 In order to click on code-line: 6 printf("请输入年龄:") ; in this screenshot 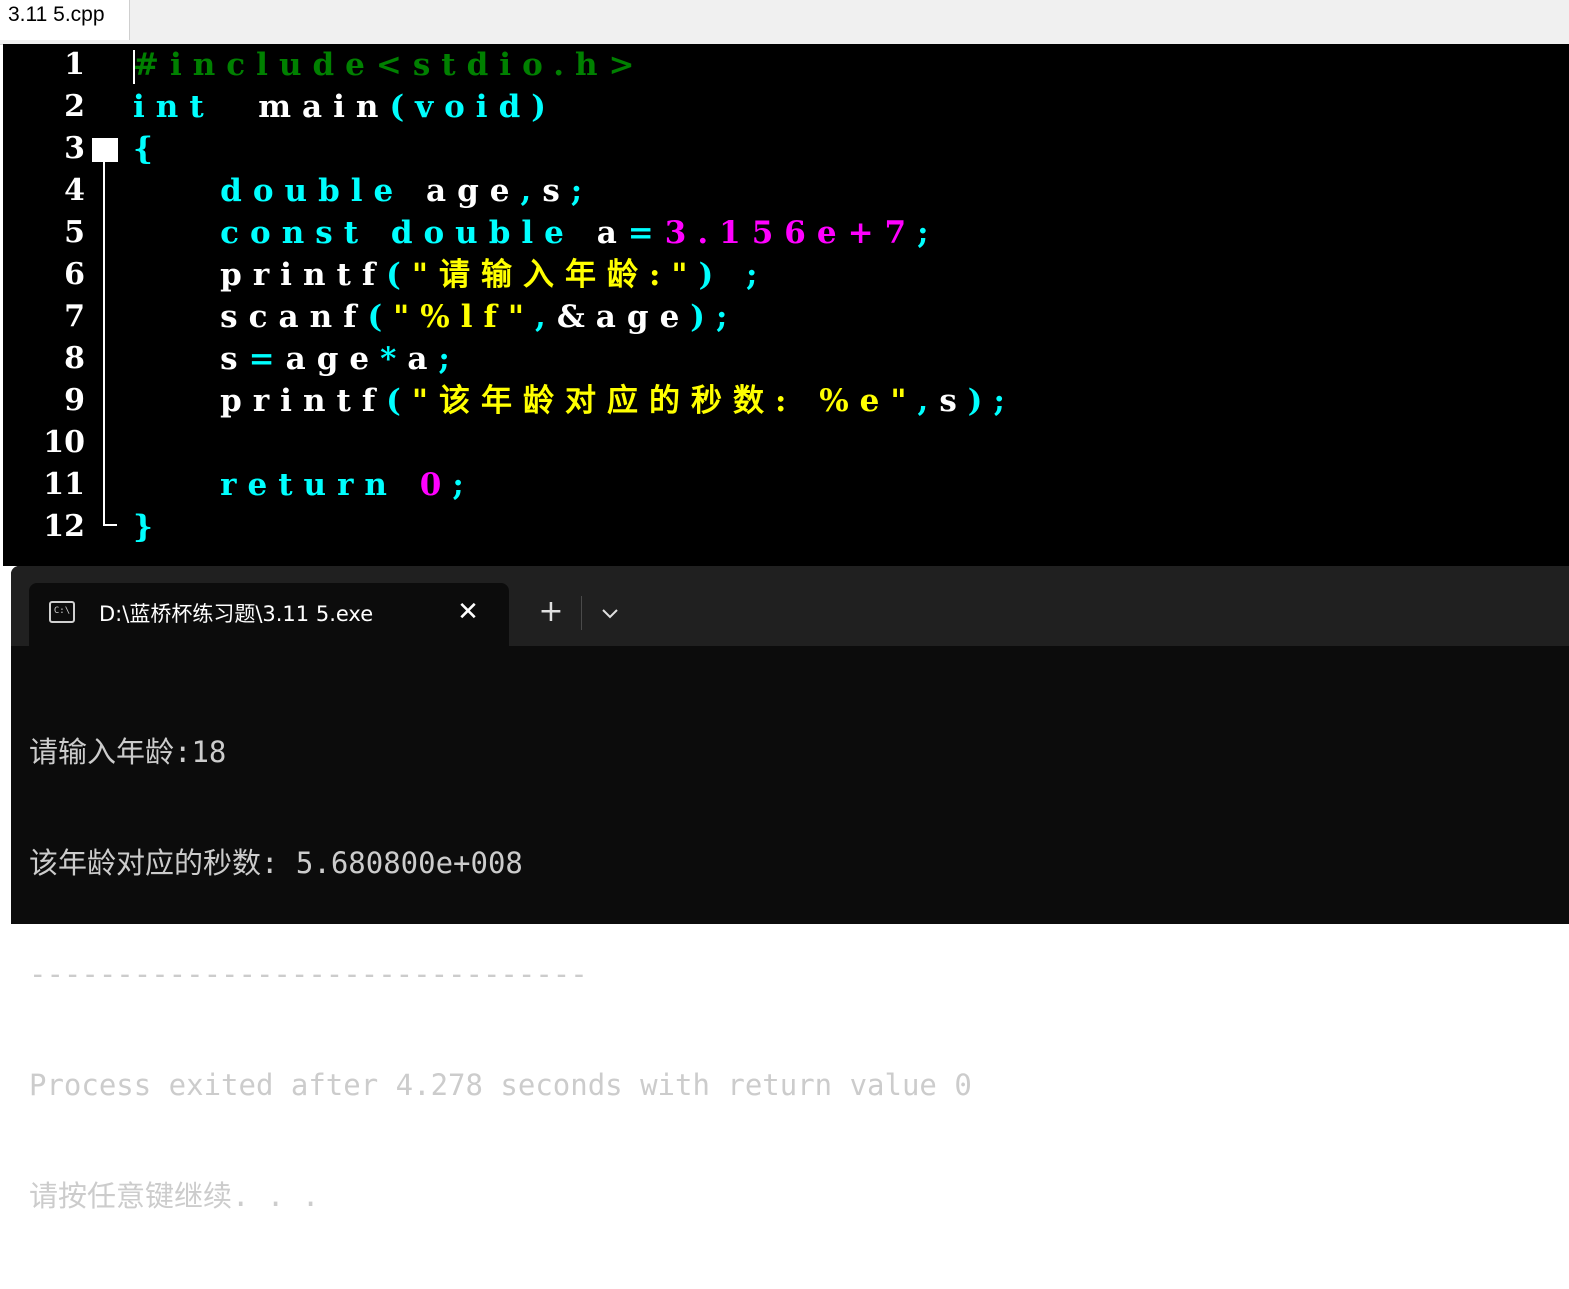, I will do `click(786, 275)`.